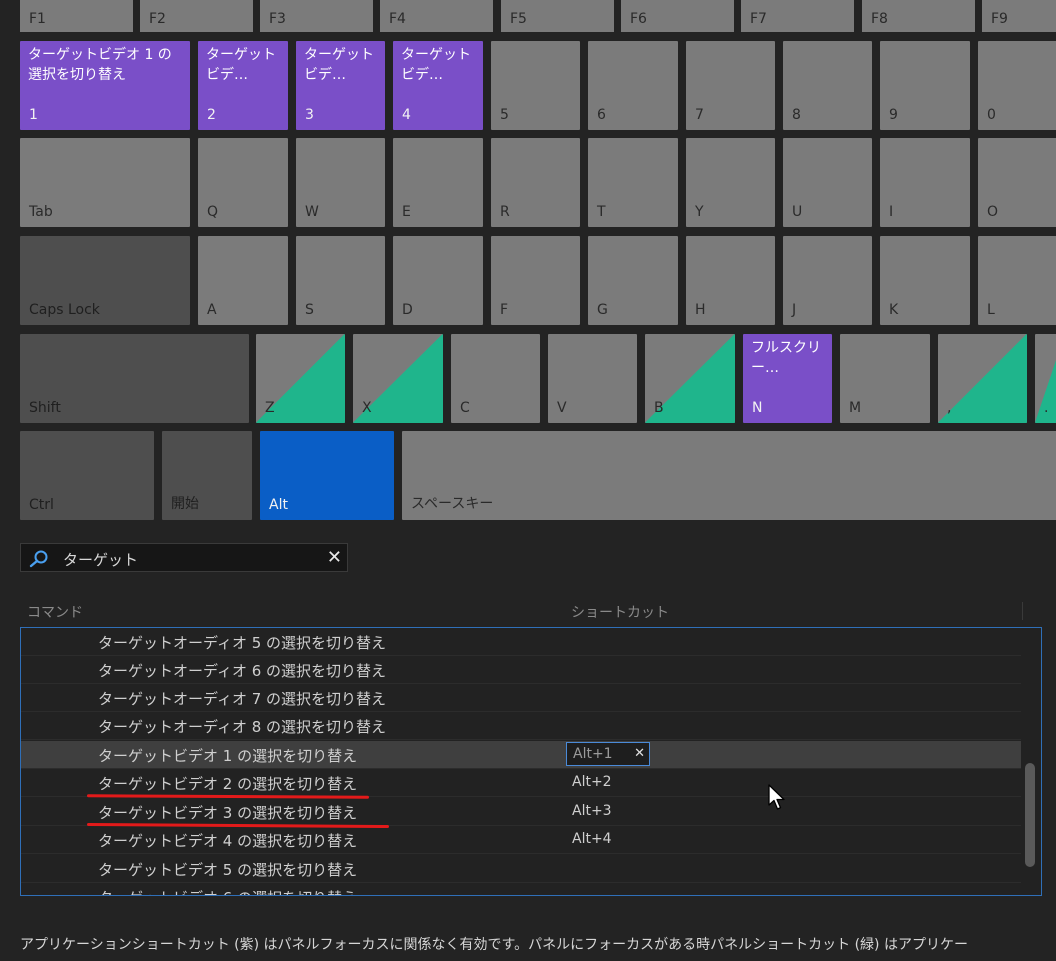 This screenshot has width=1056, height=961. I want to click on key-4: ターゲットビデ… 4, so click(438, 85).